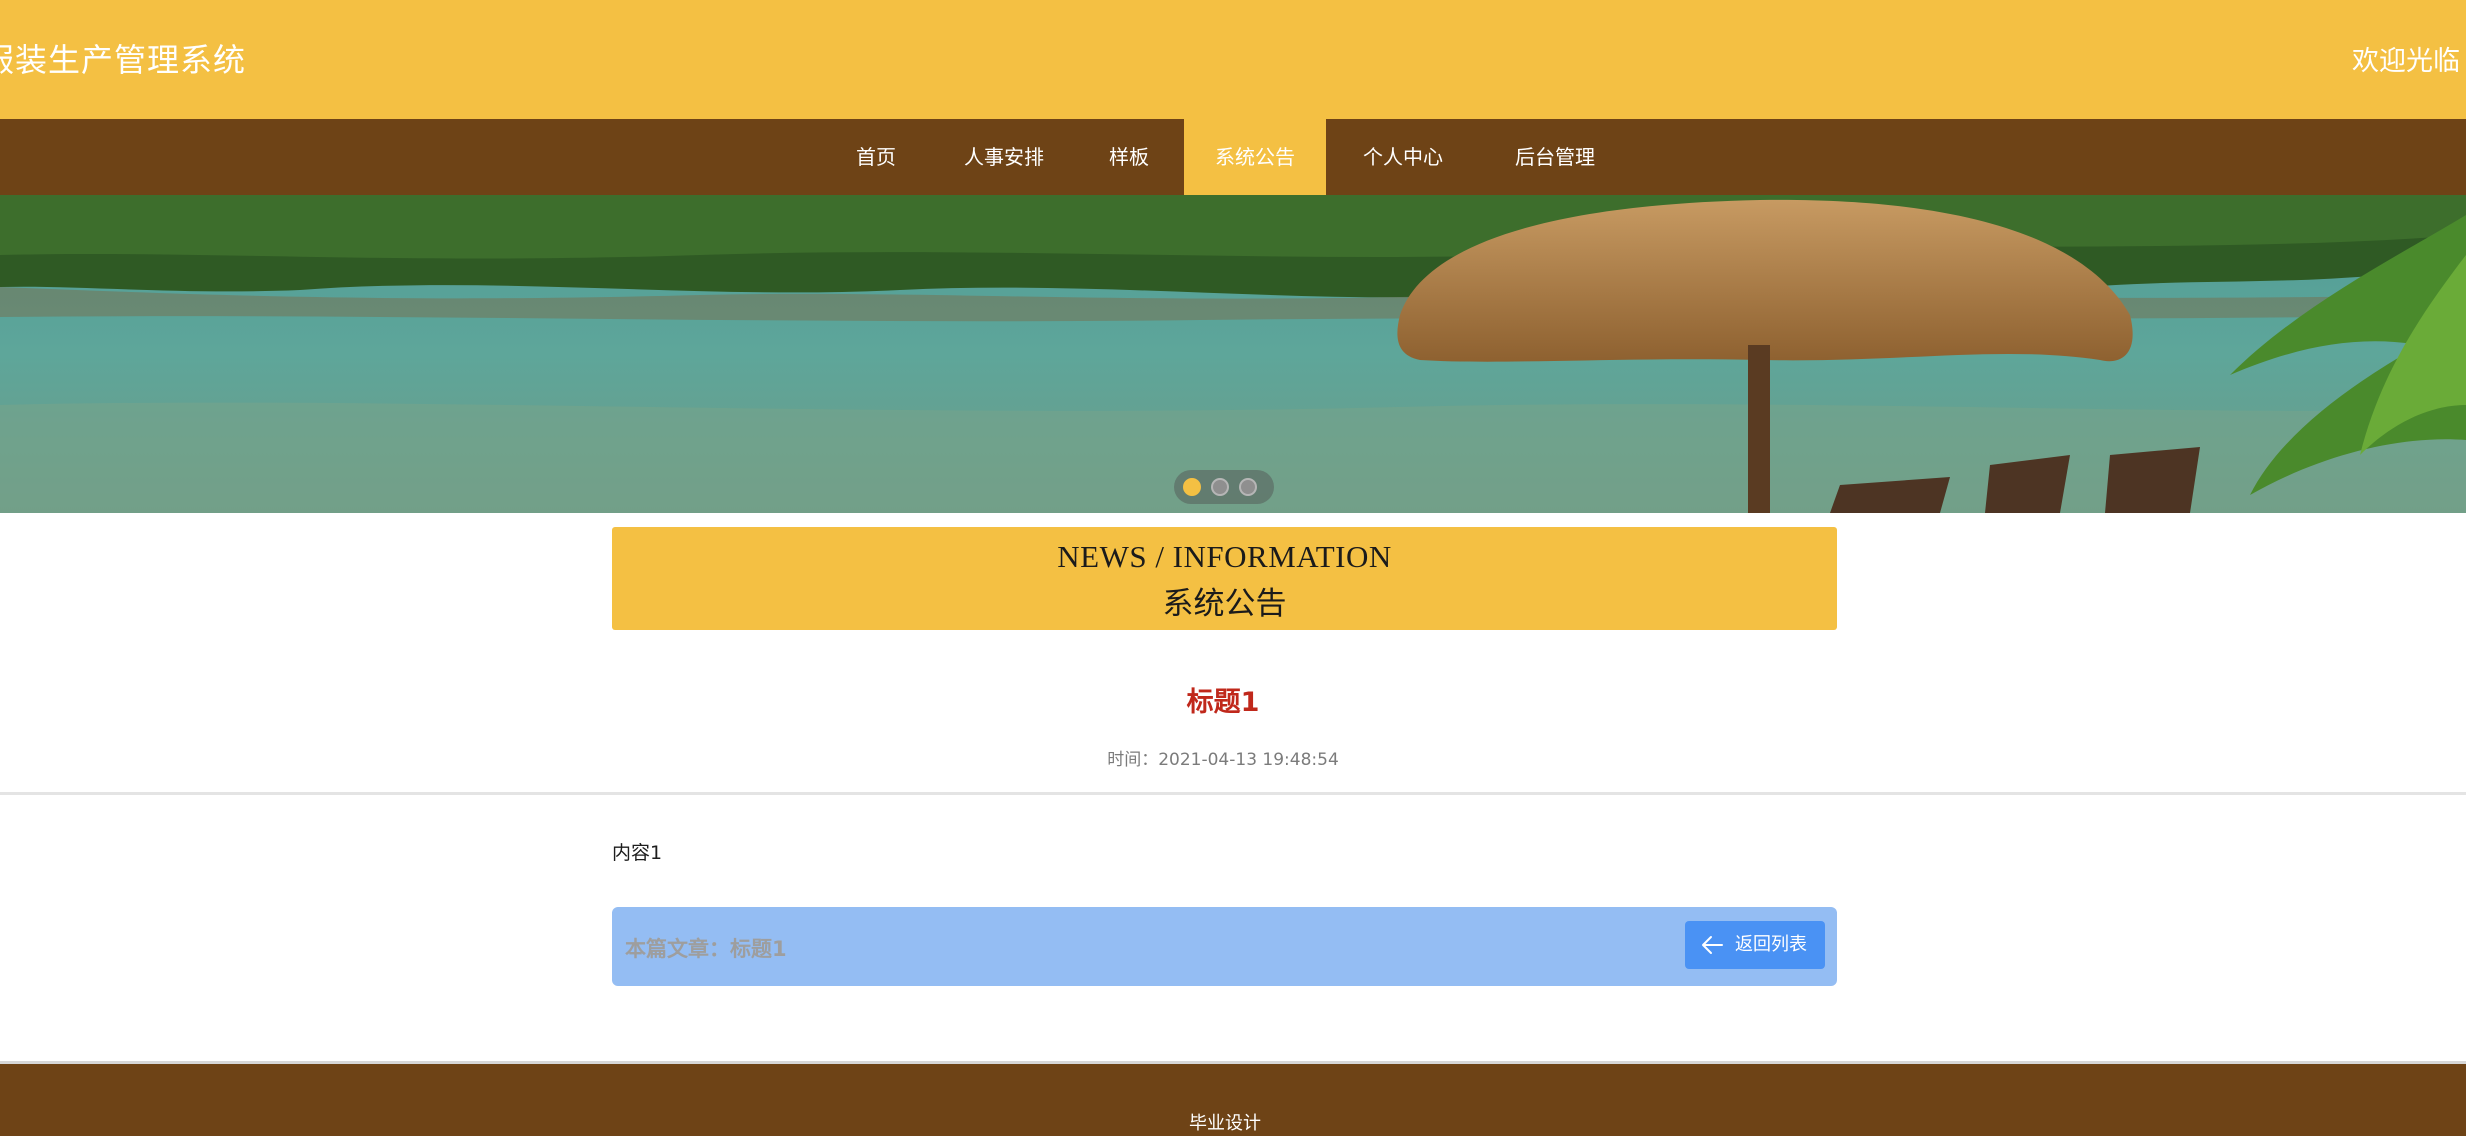 The height and width of the screenshot is (1136, 2466). I want to click on site-title: 服装生产管理系统, so click(123, 60).